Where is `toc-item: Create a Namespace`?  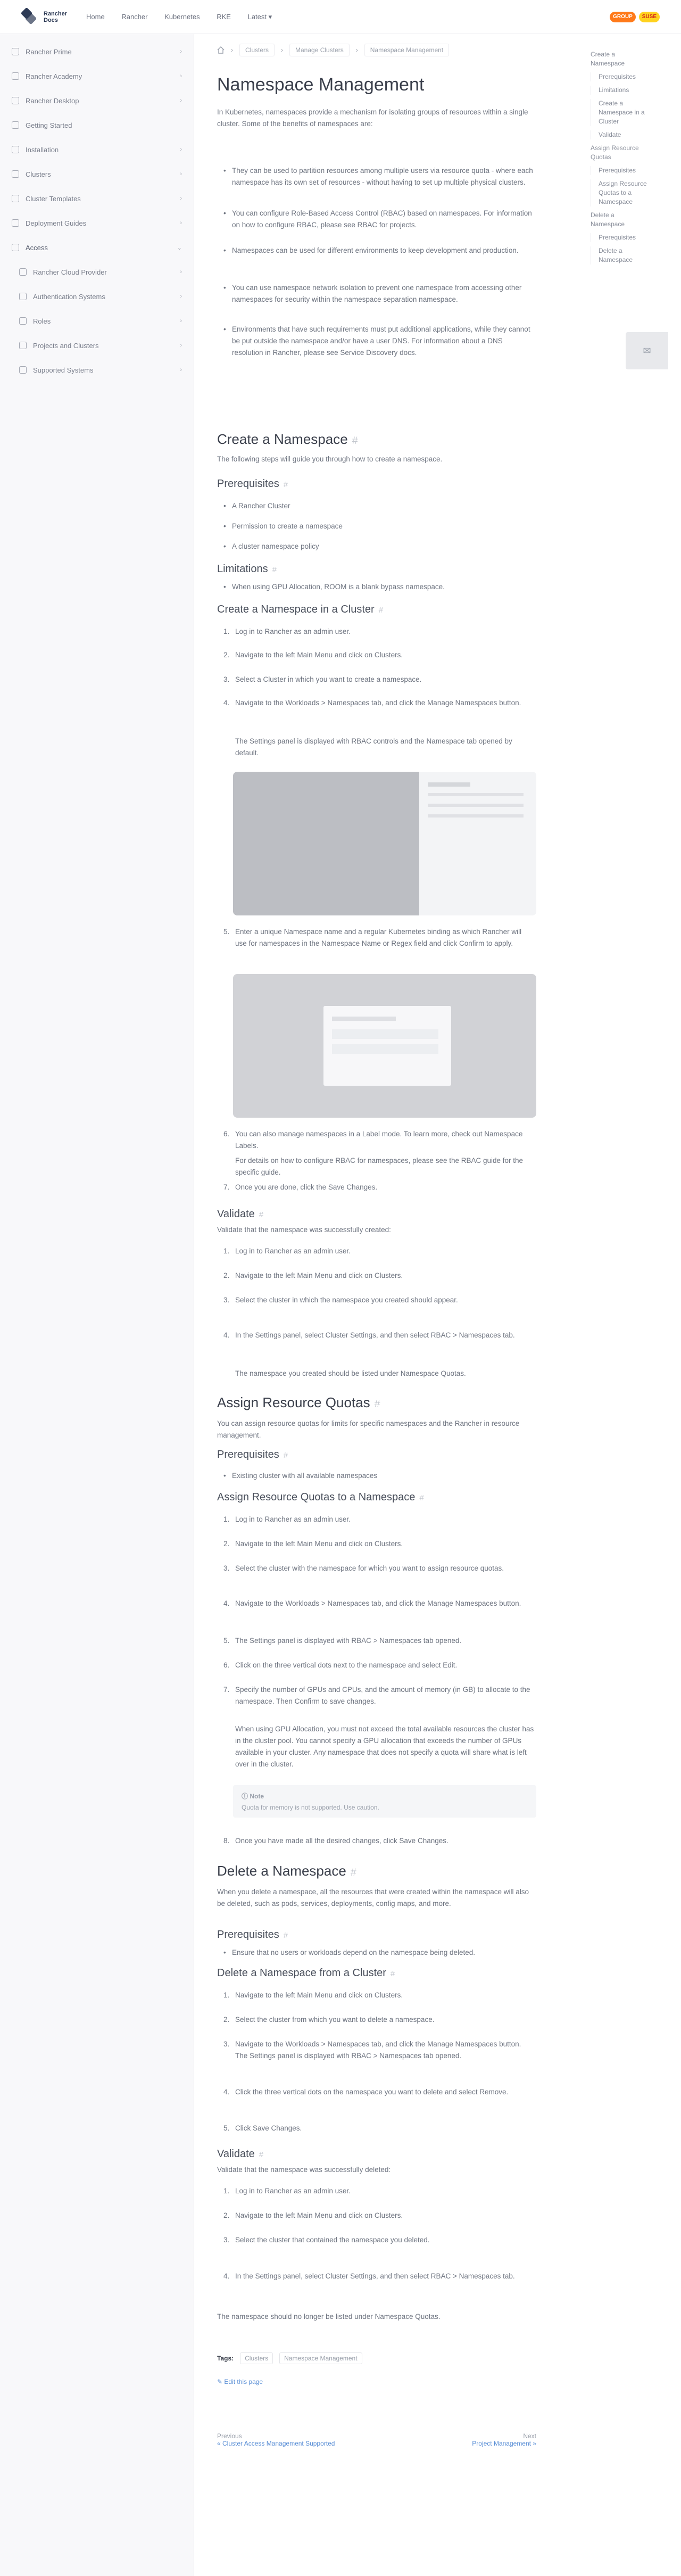 toc-item: Create a Namespace is located at coordinates (620, 59).